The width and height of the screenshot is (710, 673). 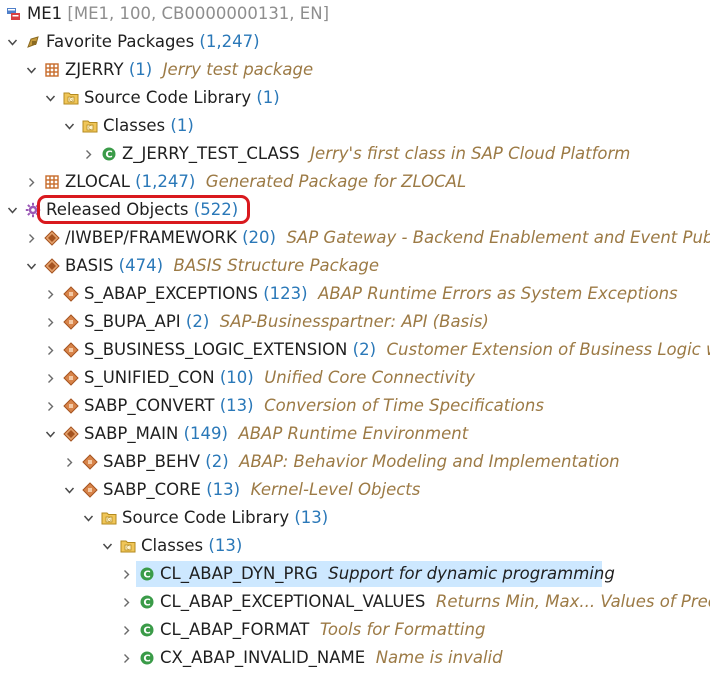 What do you see at coordinates (45, 13) in the screenshot?
I see `node-name: ME1` at bounding box center [45, 13].